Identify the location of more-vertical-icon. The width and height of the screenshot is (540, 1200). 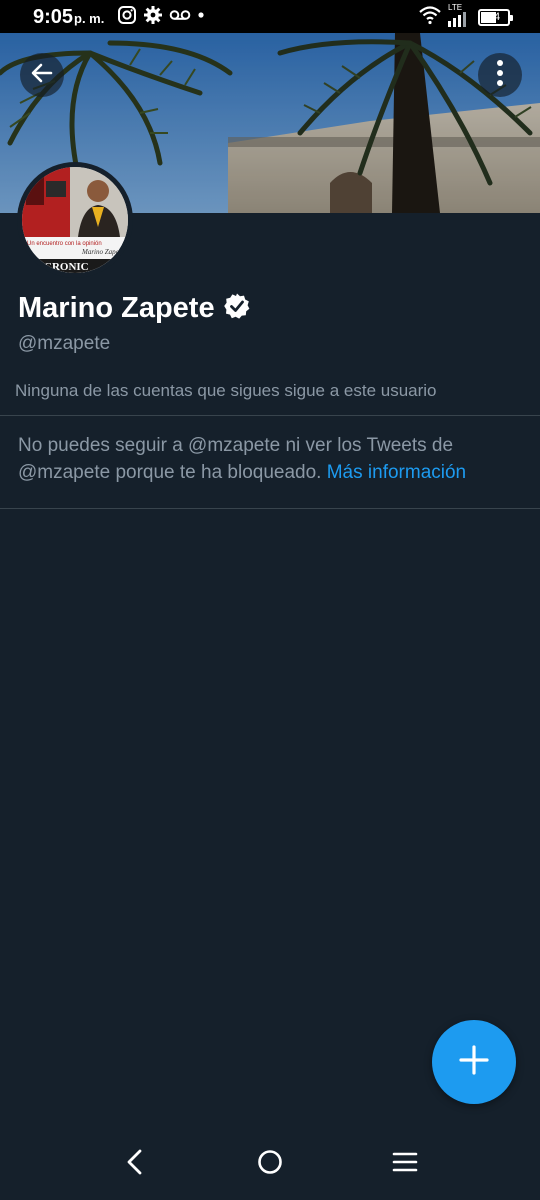
(500, 75).